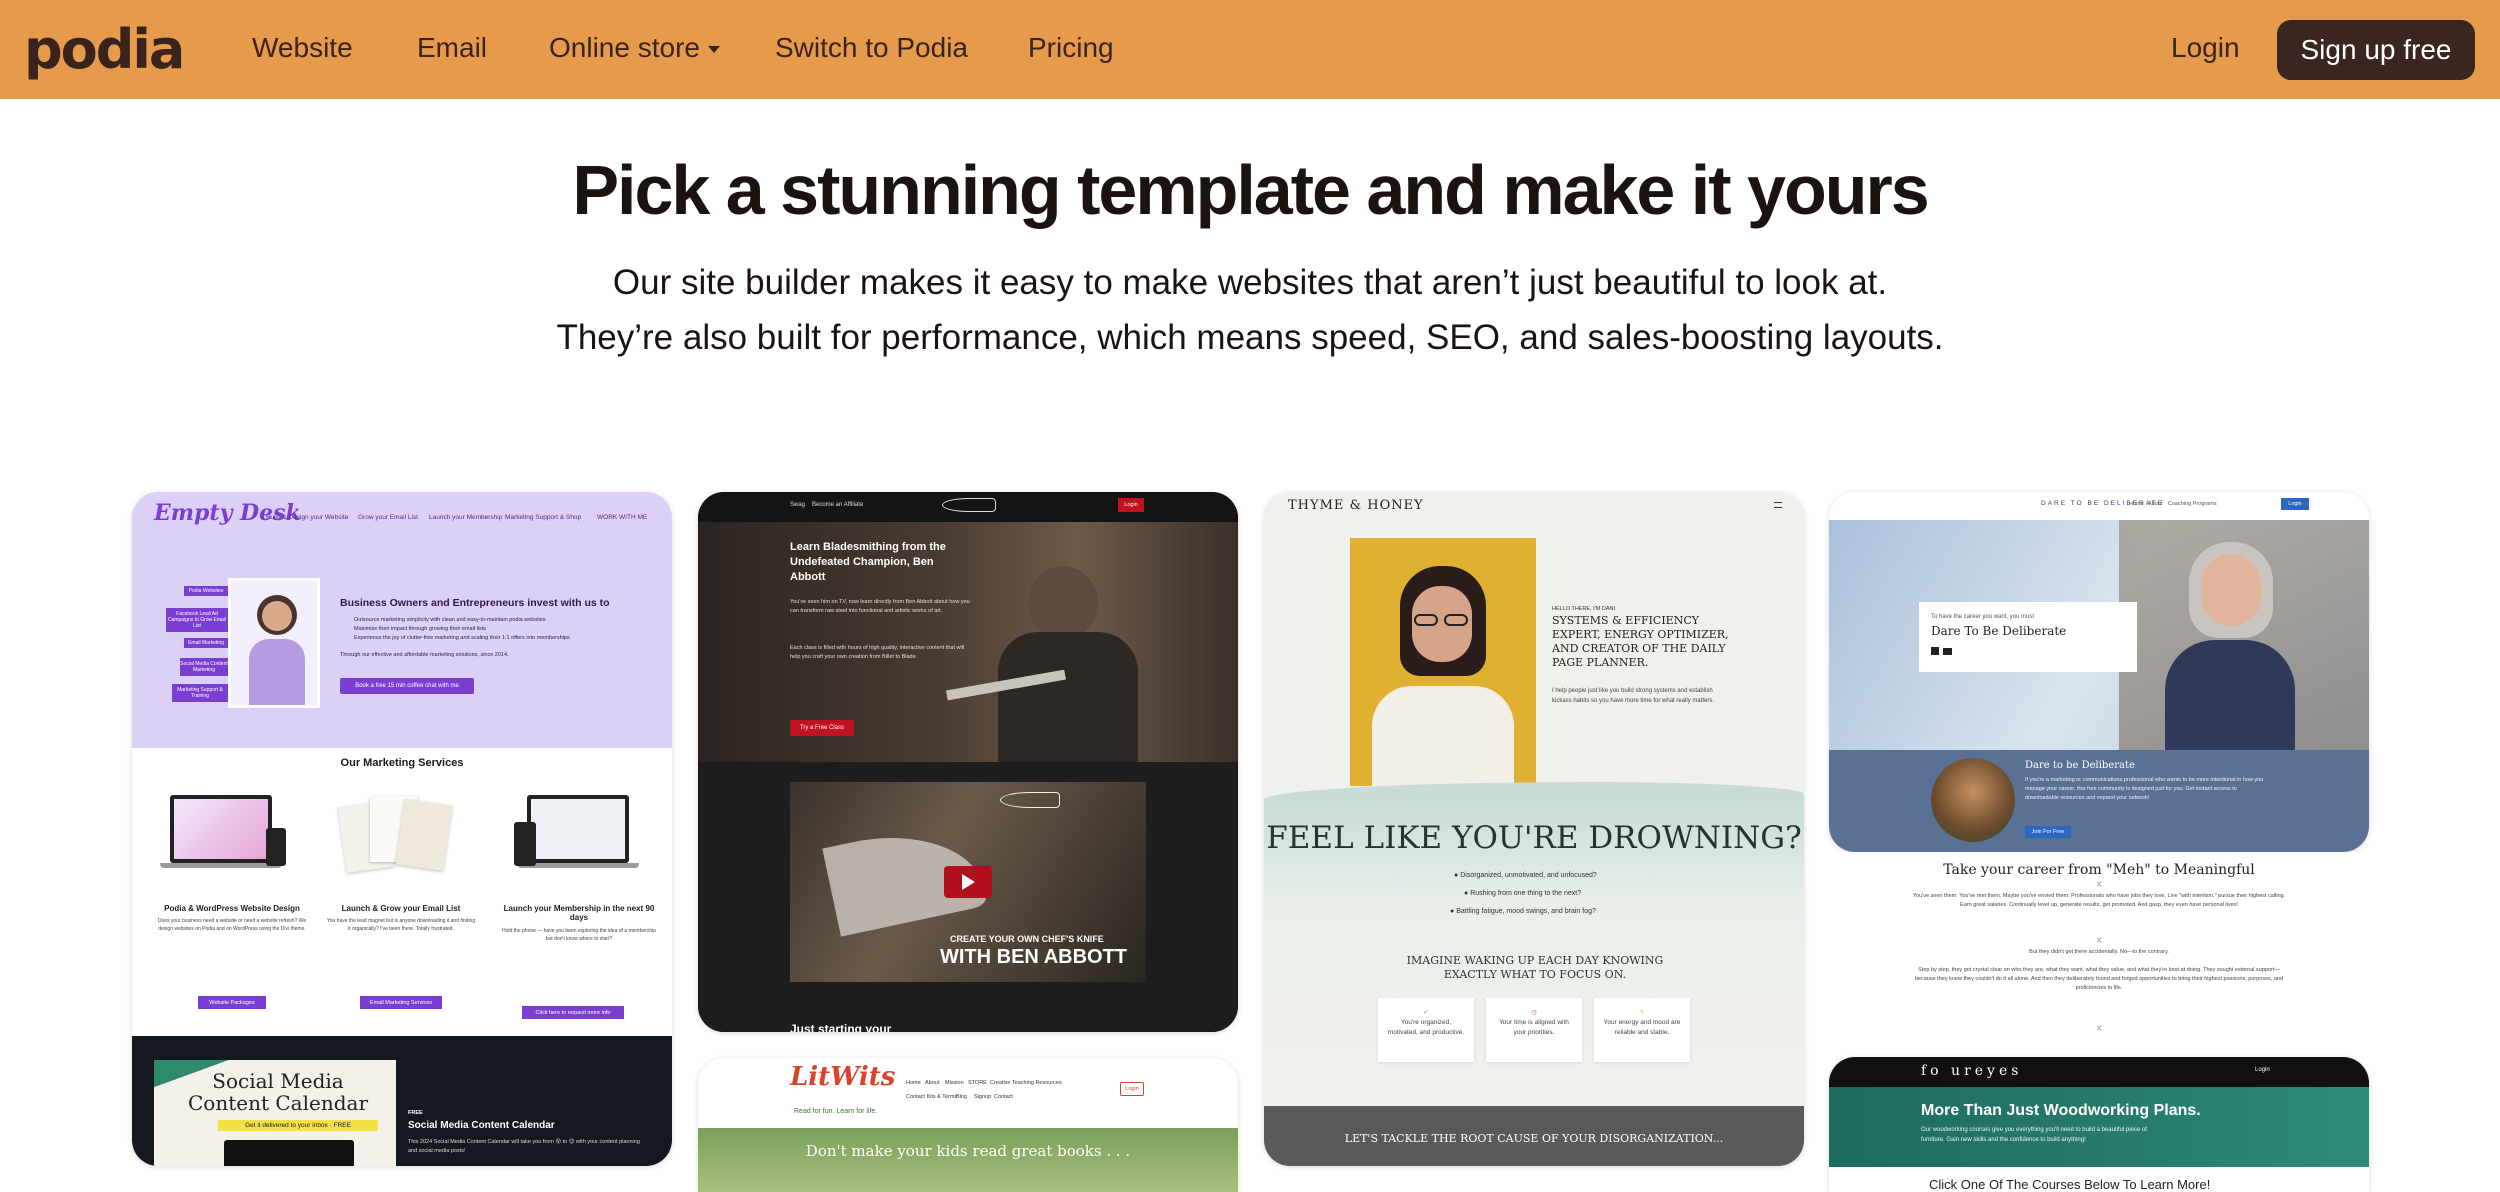  Describe the element at coordinates (1999, 631) in the screenshot. I see `dare-box-title: Dare To Be Deliberate` at that location.